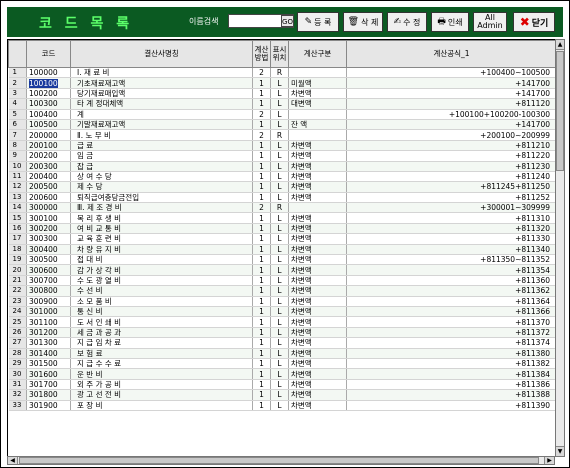 This screenshot has width=570, height=468. Describe the element at coordinates (282, 343) in the screenshot. I see `table-row: 27 301300 지 급 임 차 료 1 L 차변액 +811374` at that location.